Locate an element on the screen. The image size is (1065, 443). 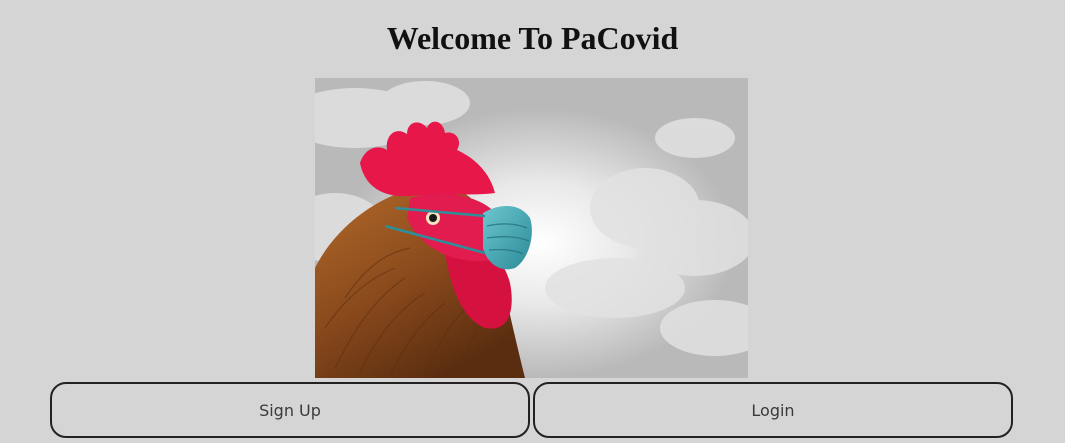
page-title: Welcome To PaCovid is located at coordinates (532, 38).